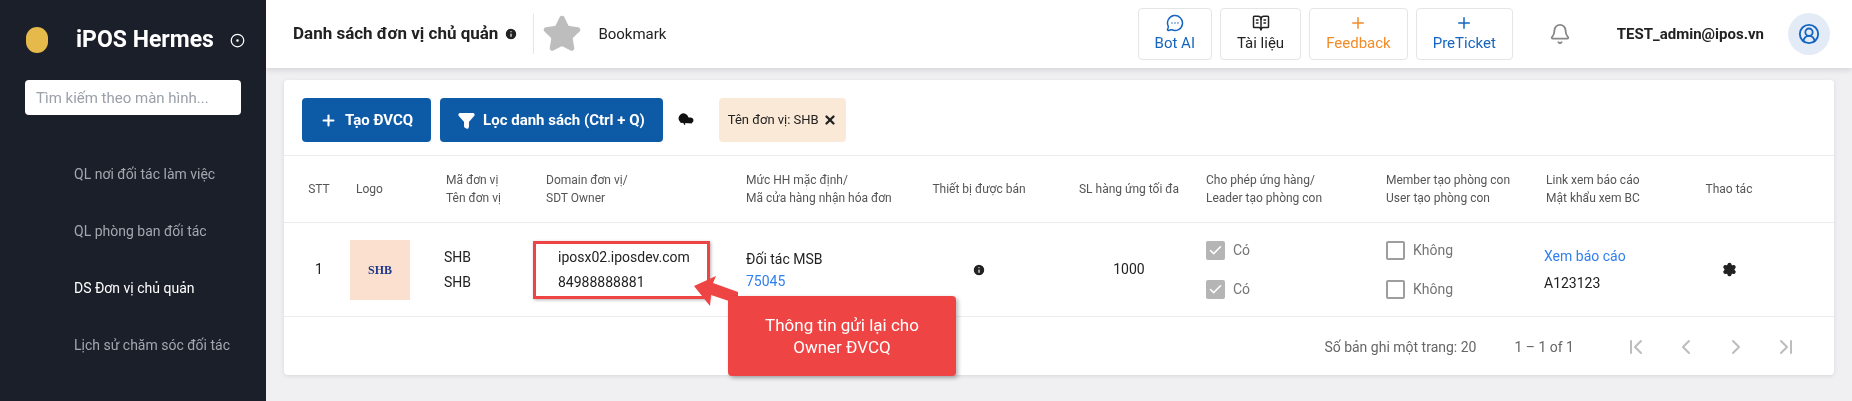 The image size is (1852, 401). Describe the element at coordinates (632, 34) in the screenshot. I see `bookmark-label: Bookmark` at that location.